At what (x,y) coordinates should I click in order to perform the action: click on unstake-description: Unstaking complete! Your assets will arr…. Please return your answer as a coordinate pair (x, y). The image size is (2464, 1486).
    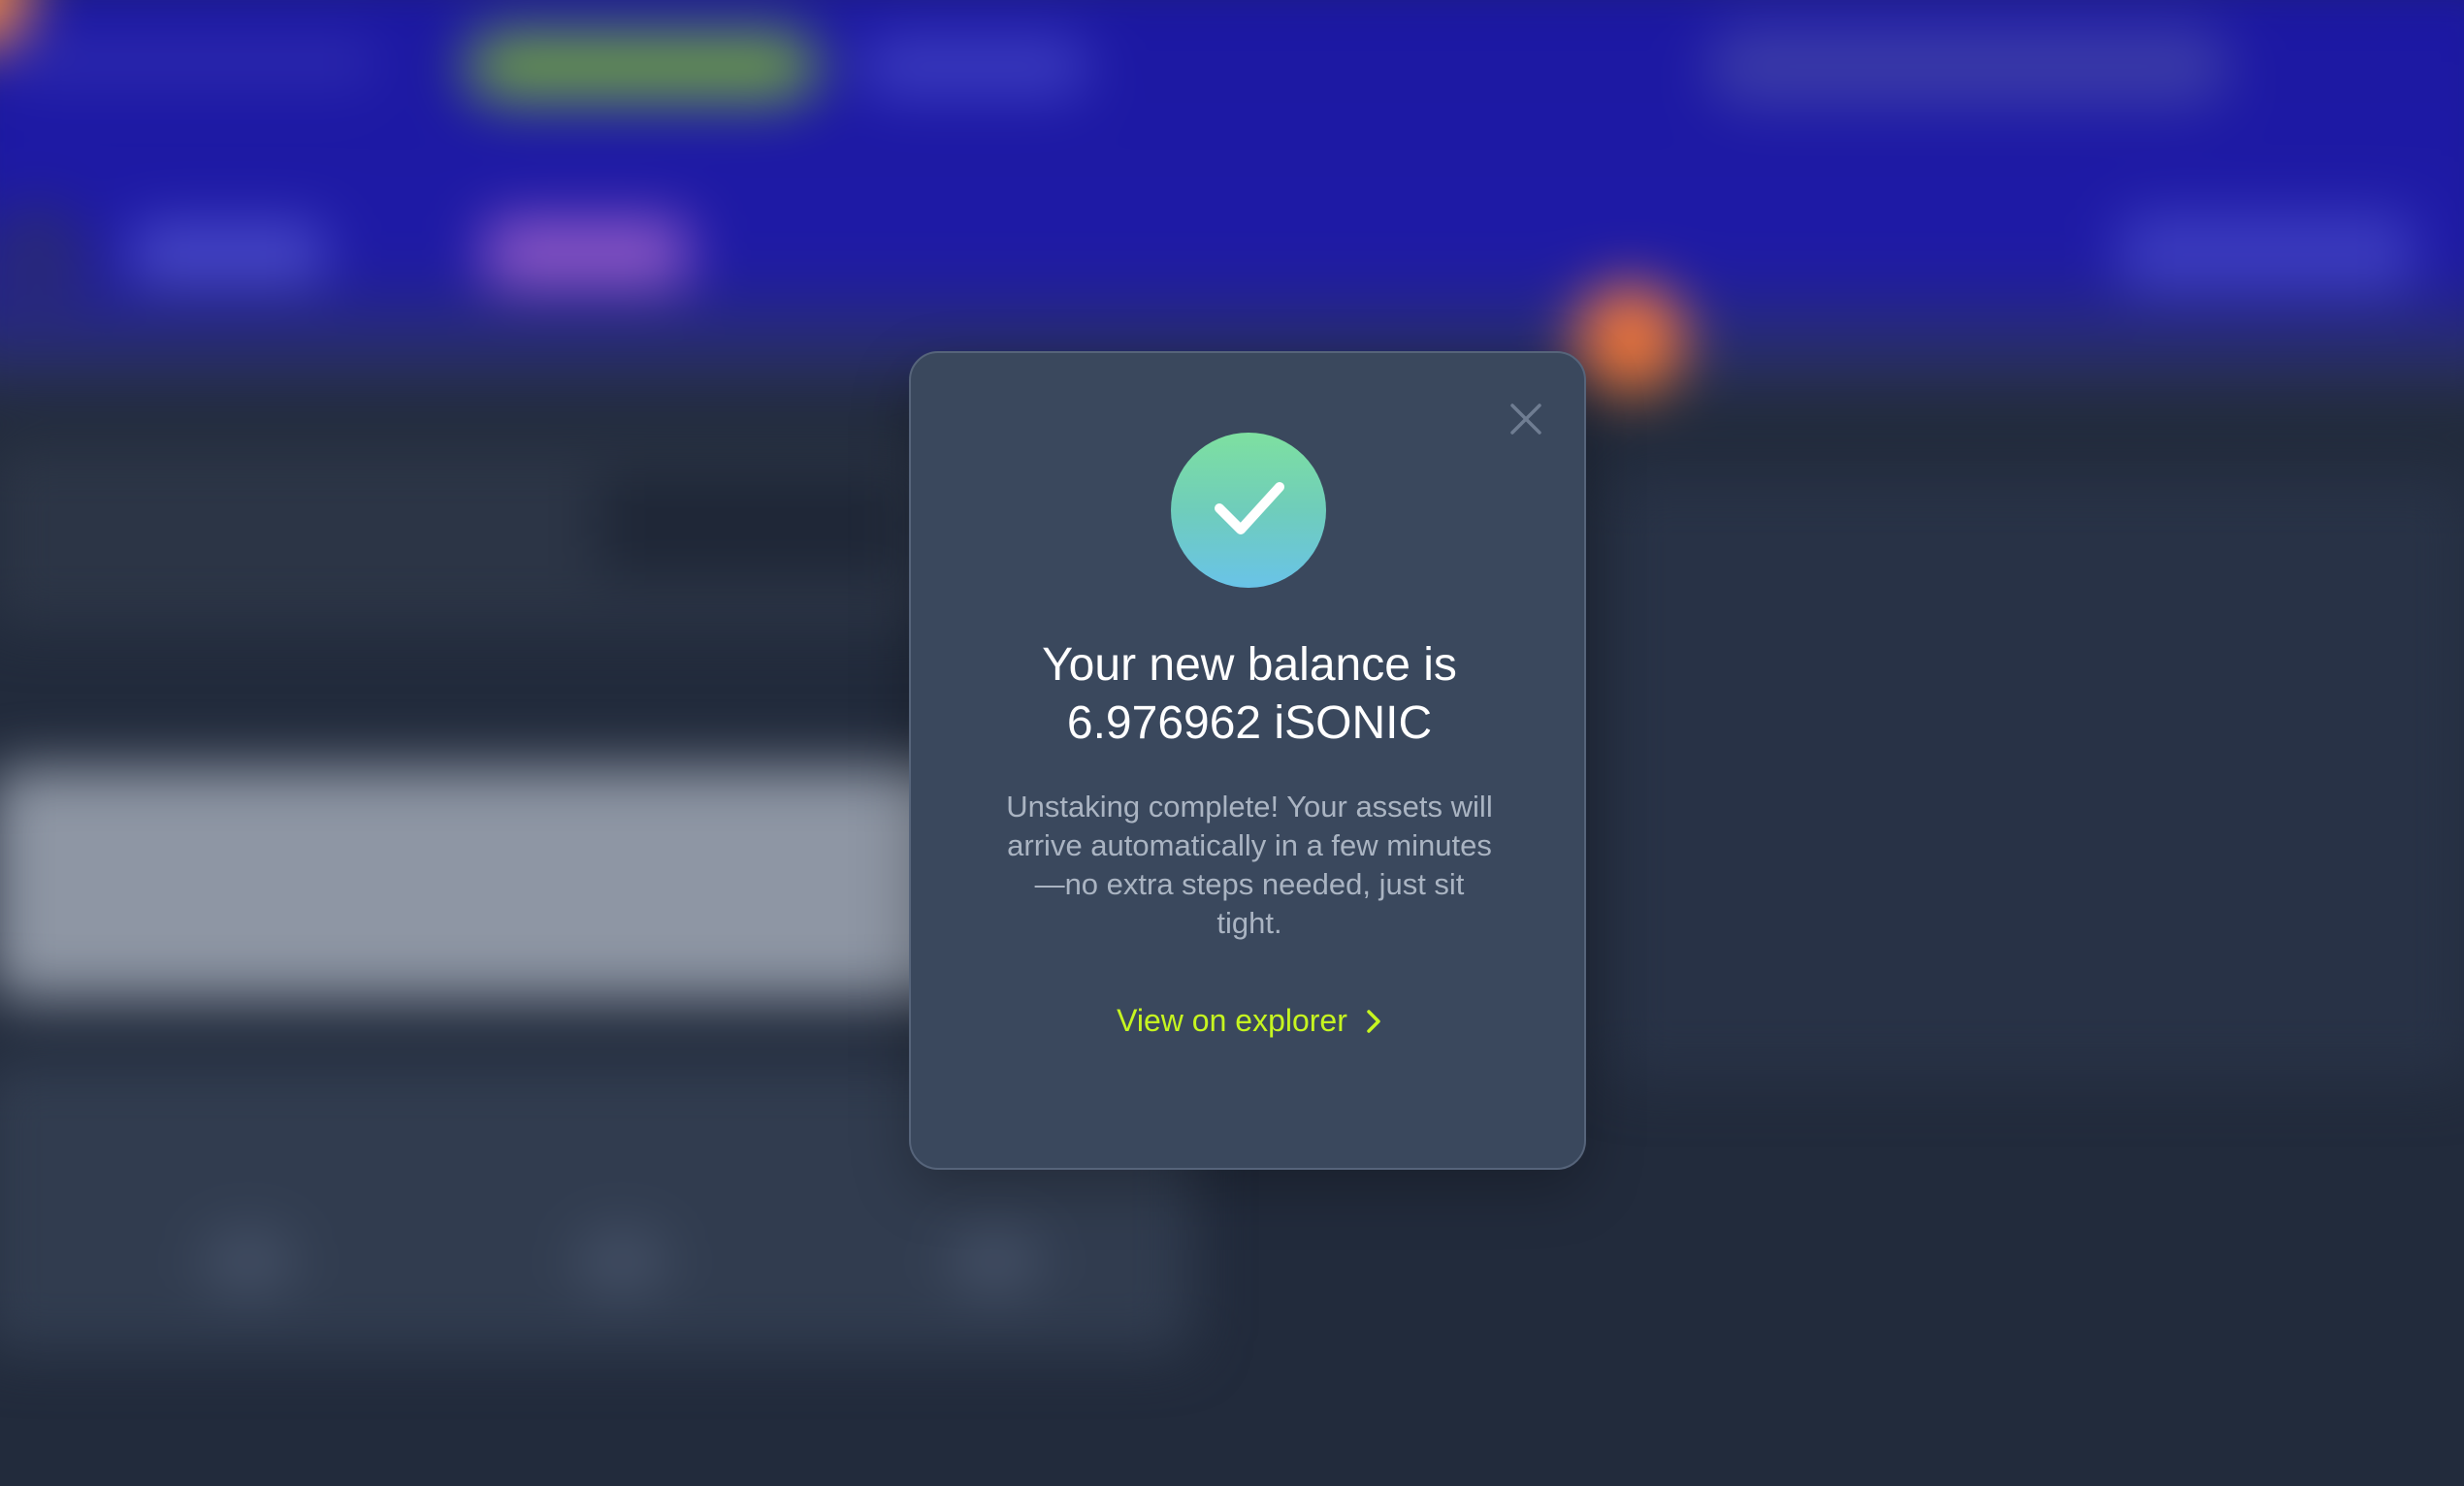
    Looking at the image, I should click on (1249, 865).